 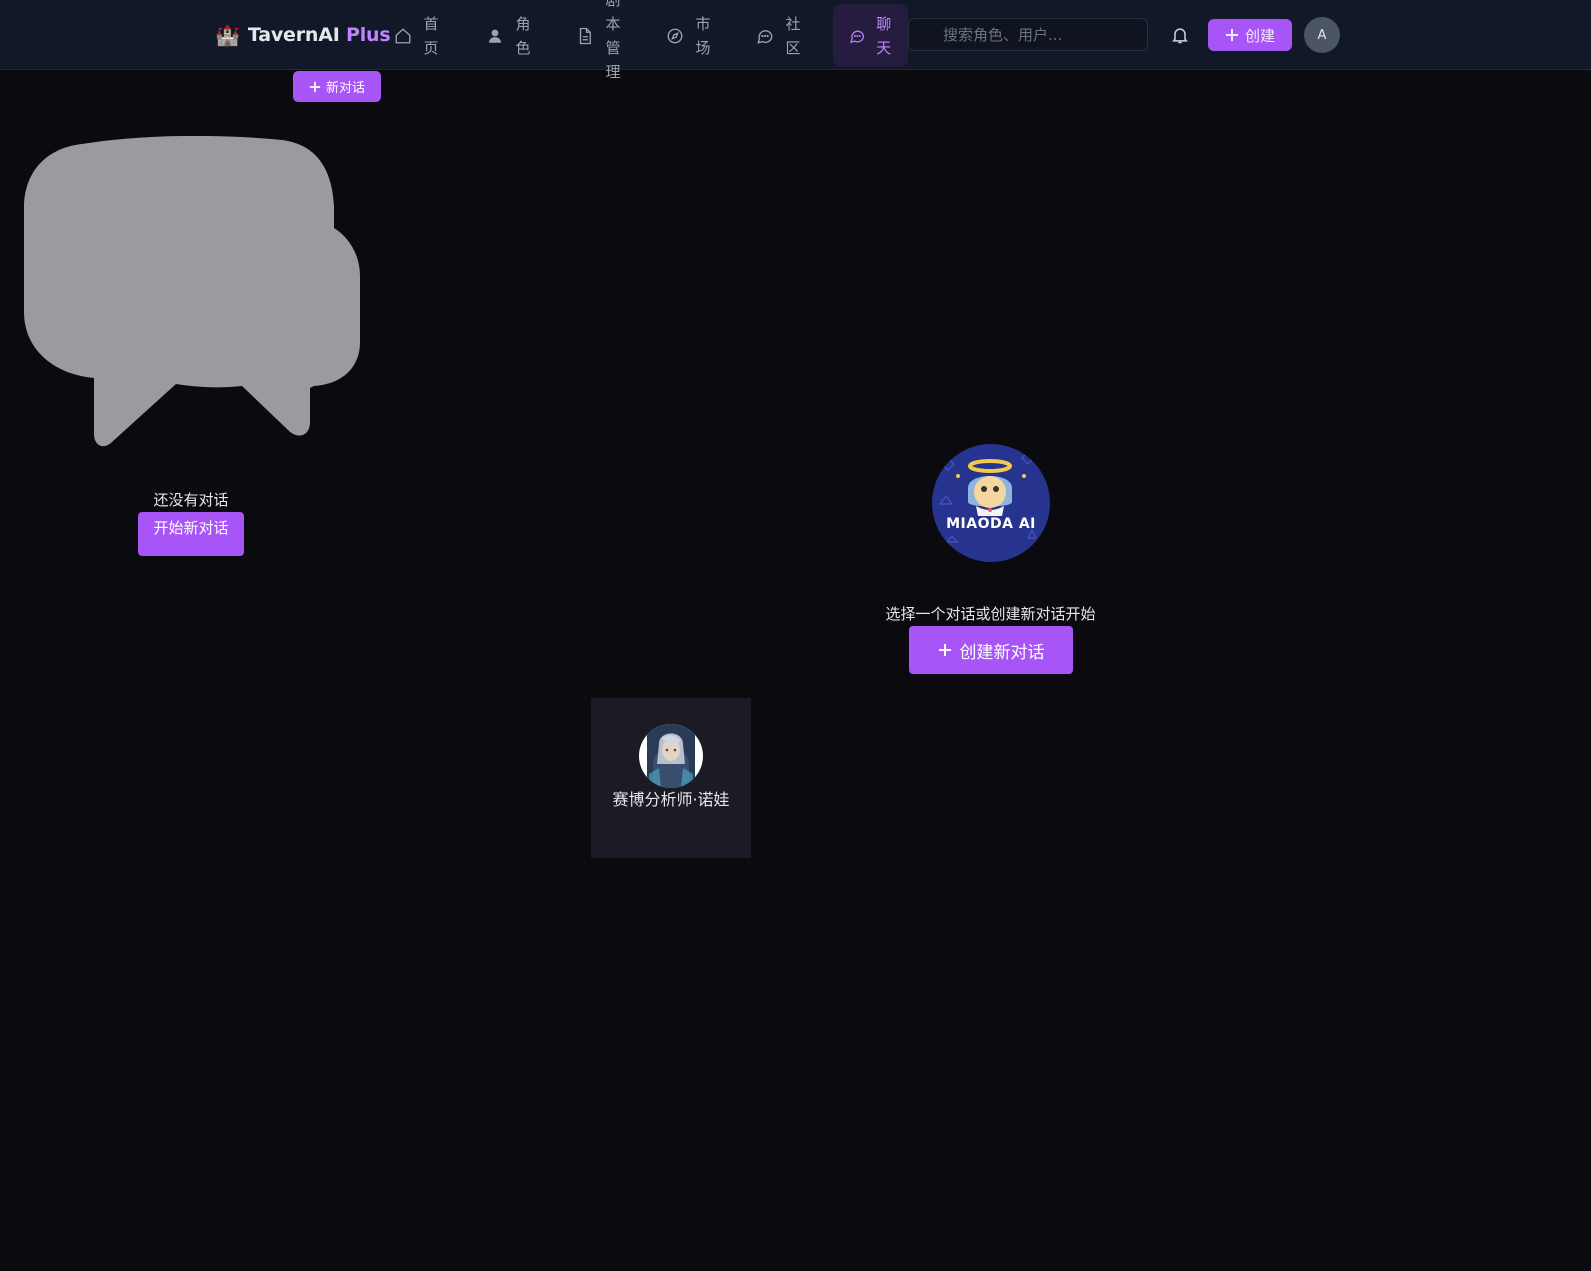 What do you see at coordinates (990, 614) in the screenshot?
I see `select-conversation-text: 选择一个对话或创建新对话开始` at bounding box center [990, 614].